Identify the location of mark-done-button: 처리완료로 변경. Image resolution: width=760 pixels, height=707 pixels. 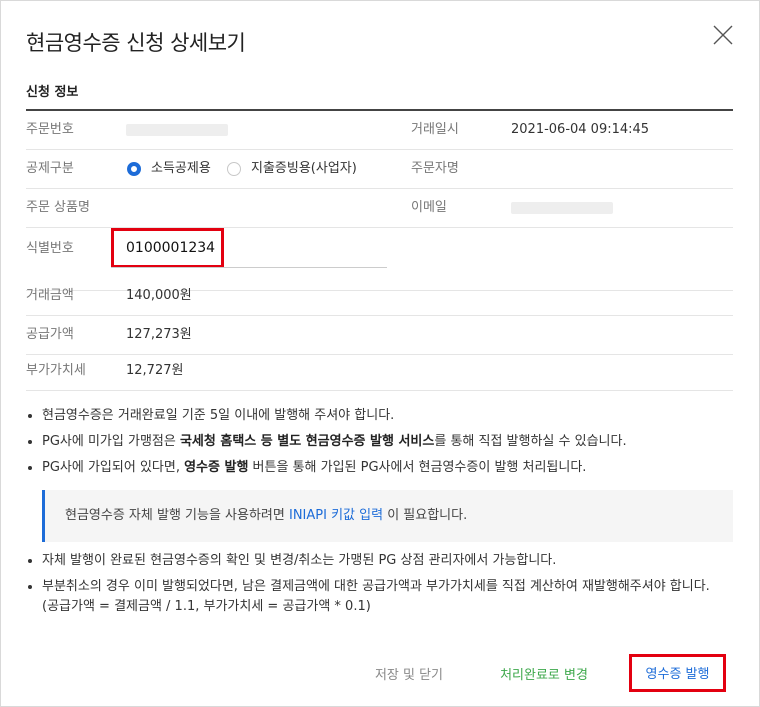
(544, 676).